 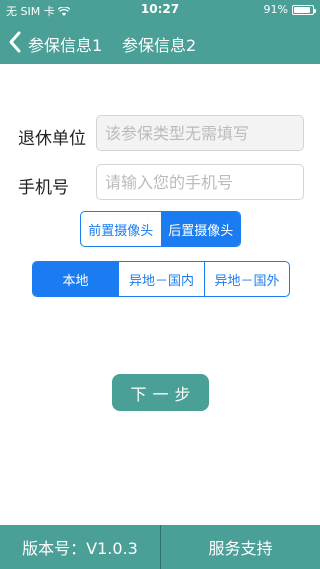 I want to click on tab-info-2: 参保信息2, so click(x=159, y=44).